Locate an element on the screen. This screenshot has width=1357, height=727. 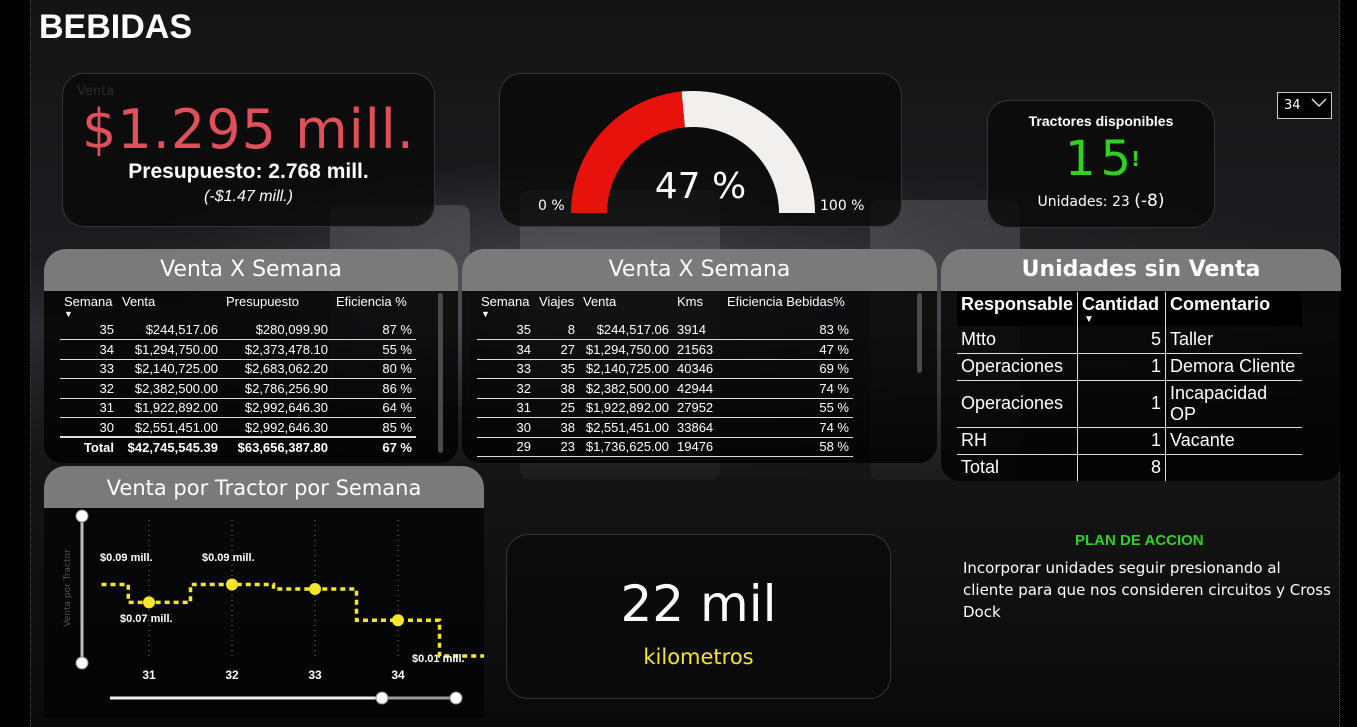
efficiency-gauge-card: 47 % 0 % 100 % is located at coordinates (700, 150).